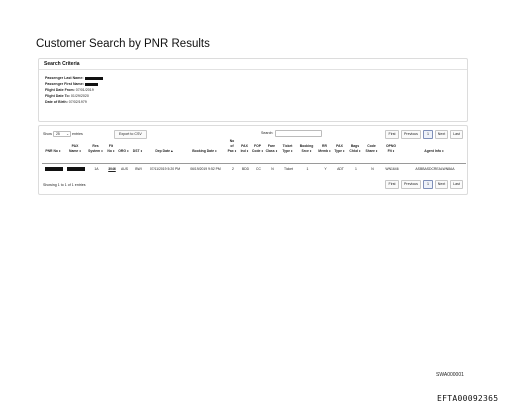 This screenshot has height=407, width=512. I want to click on table-cell: AUS, so click(124, 169).